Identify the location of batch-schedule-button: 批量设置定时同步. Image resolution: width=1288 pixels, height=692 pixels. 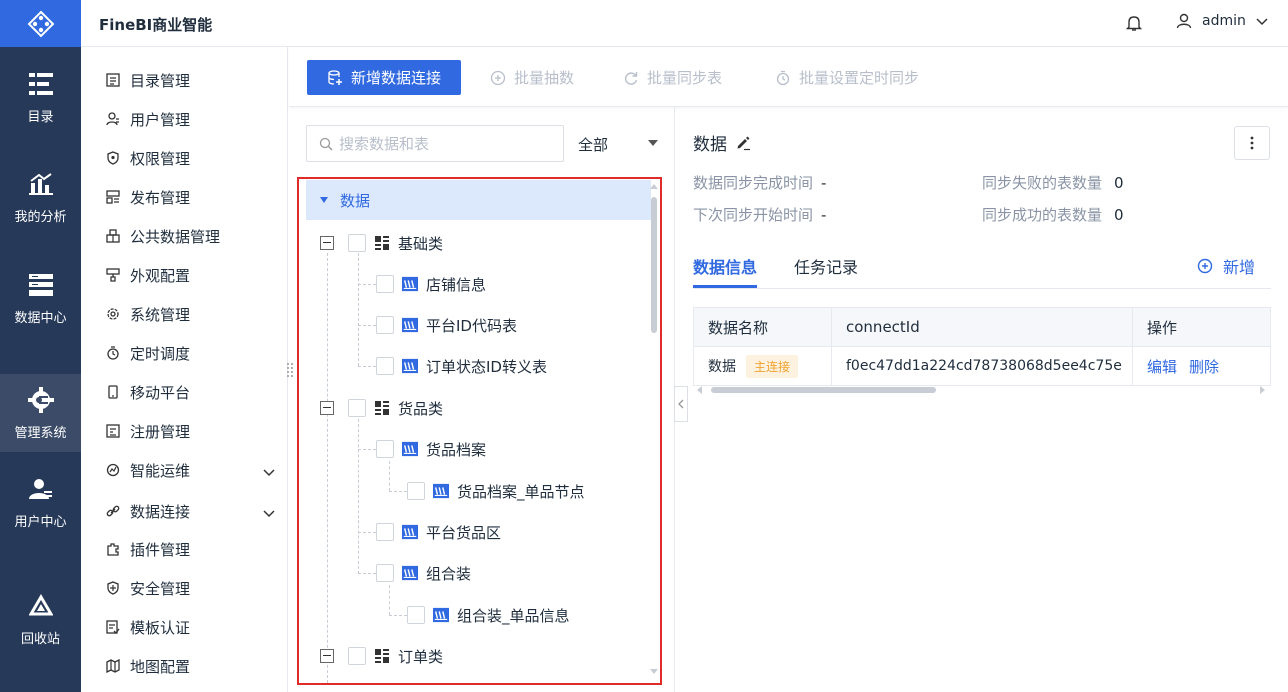
(847, 77).